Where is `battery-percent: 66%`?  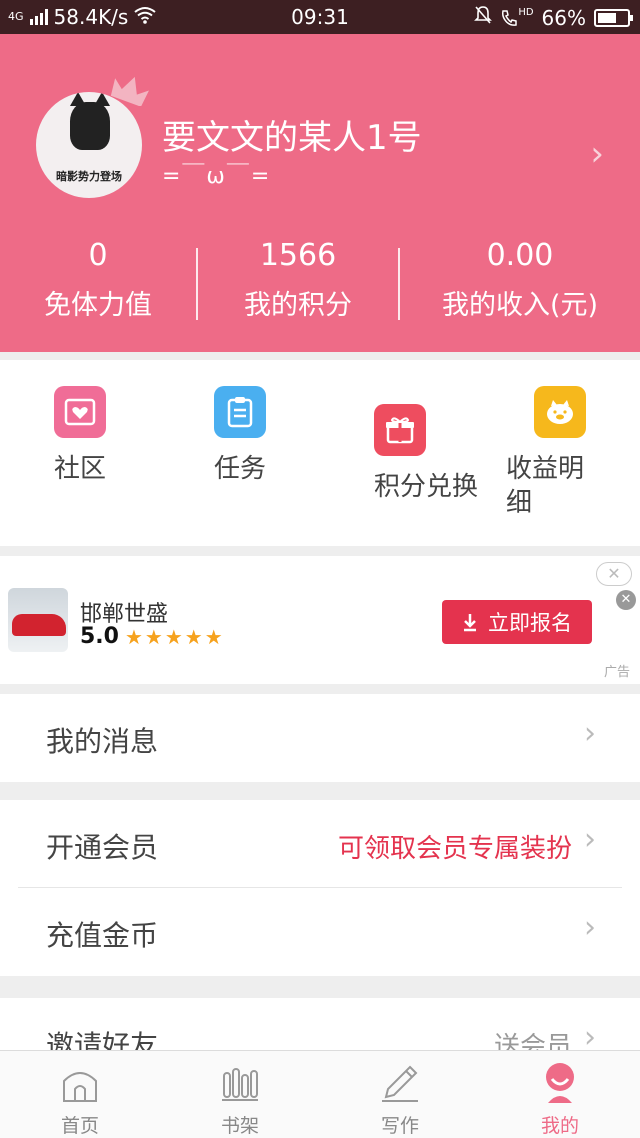 battery-percent: 66% is located at coordinates (563, 17).